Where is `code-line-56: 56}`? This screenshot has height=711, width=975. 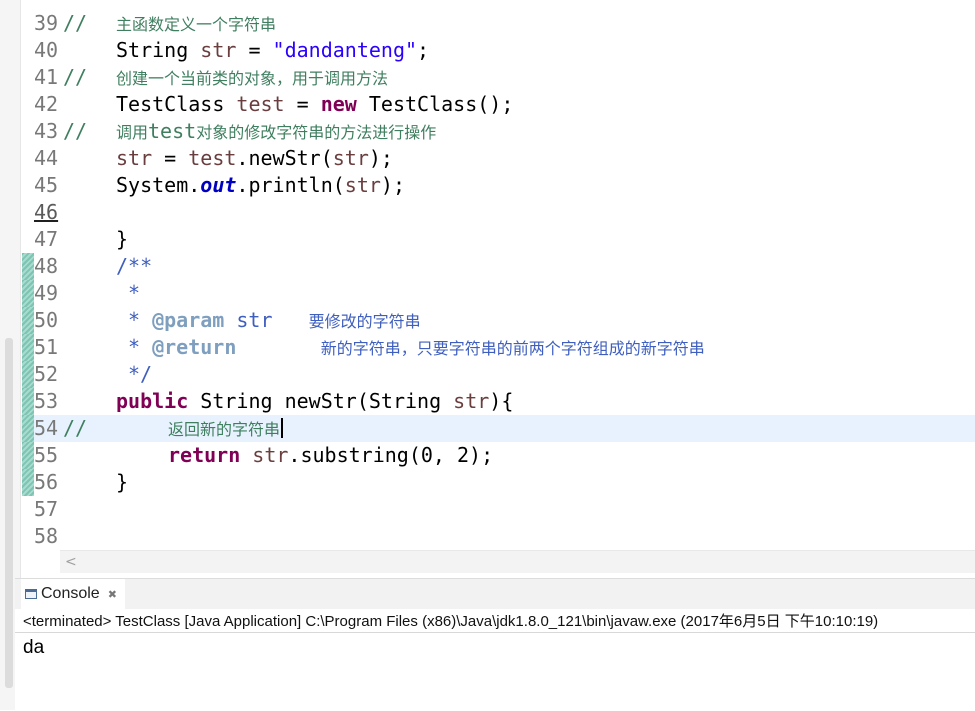 code-line-56: 56} is located at coordinates (498, 482).